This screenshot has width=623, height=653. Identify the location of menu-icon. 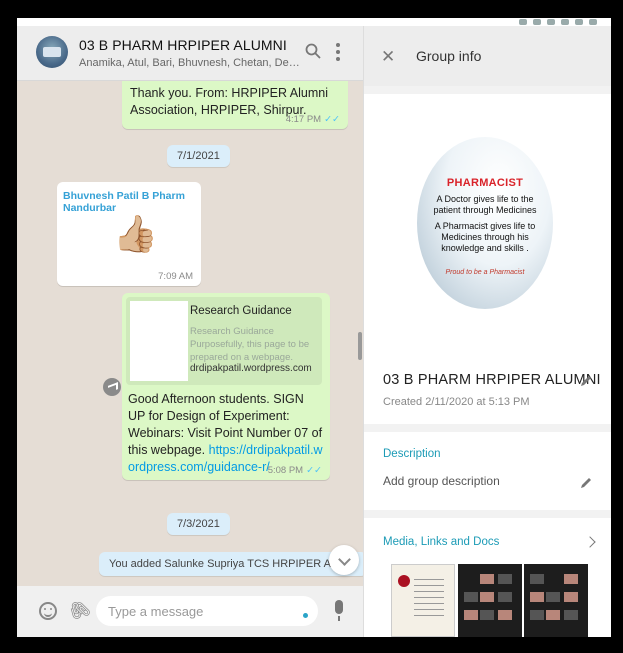
(338, 52).